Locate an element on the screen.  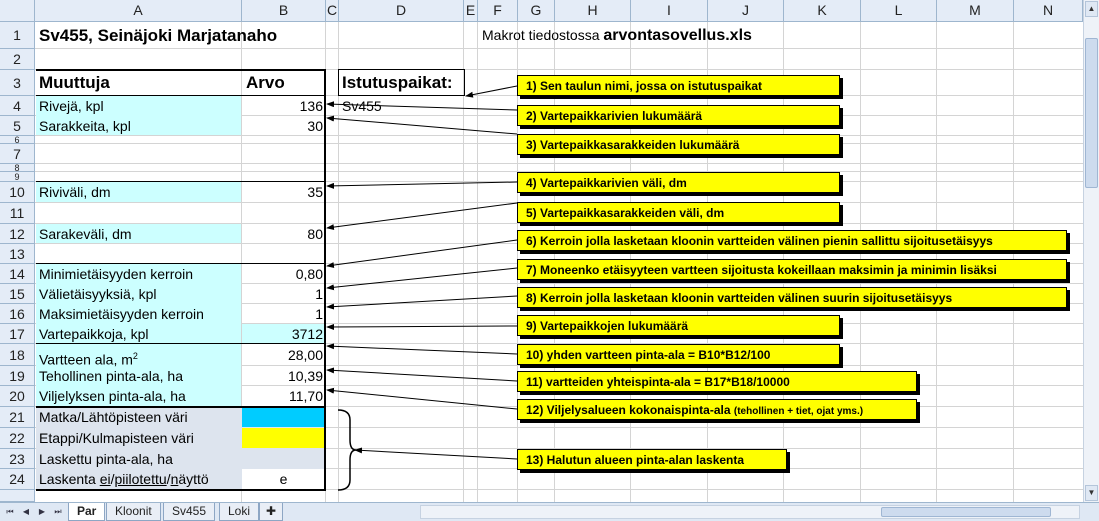
row-header-11: 11 is located at coordinates (17, 213).